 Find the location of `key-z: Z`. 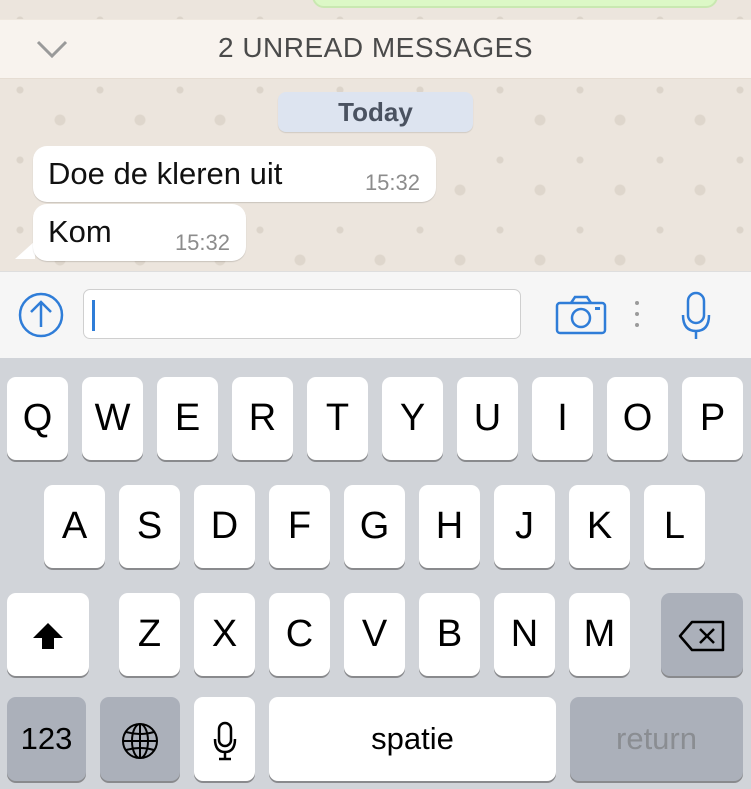

key-z: Z is located at coordinates (149, 634).